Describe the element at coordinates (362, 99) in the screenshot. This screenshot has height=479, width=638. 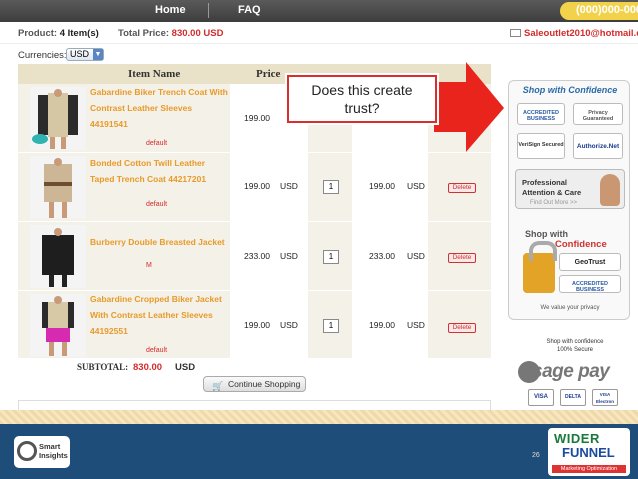
I see `annotation-callout: Does this create trust?` at that location.